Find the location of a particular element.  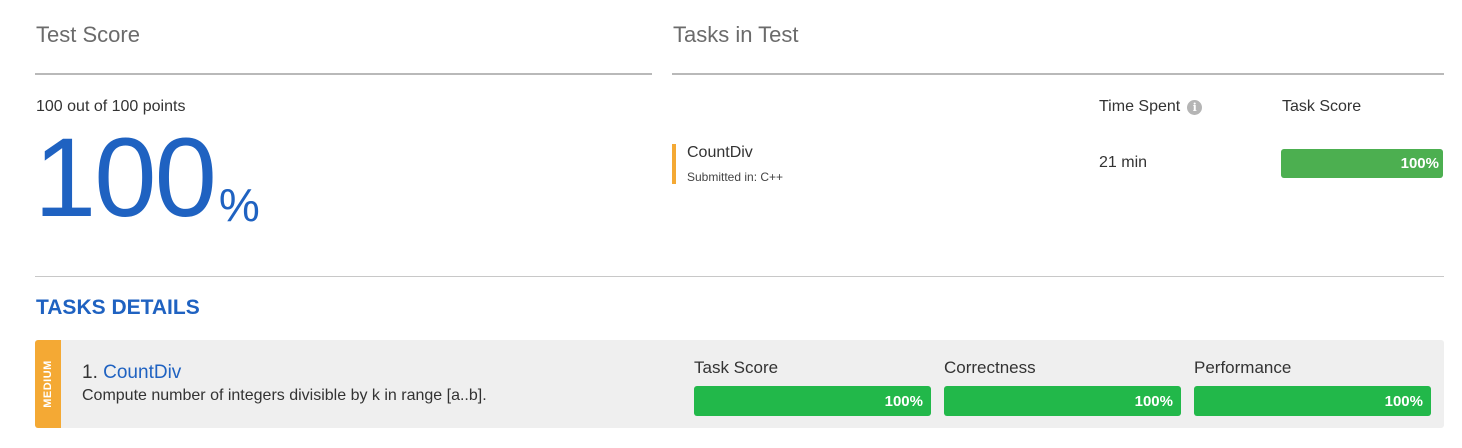

points-label: 100 out of 100 points is located at coordinates (111, 106).